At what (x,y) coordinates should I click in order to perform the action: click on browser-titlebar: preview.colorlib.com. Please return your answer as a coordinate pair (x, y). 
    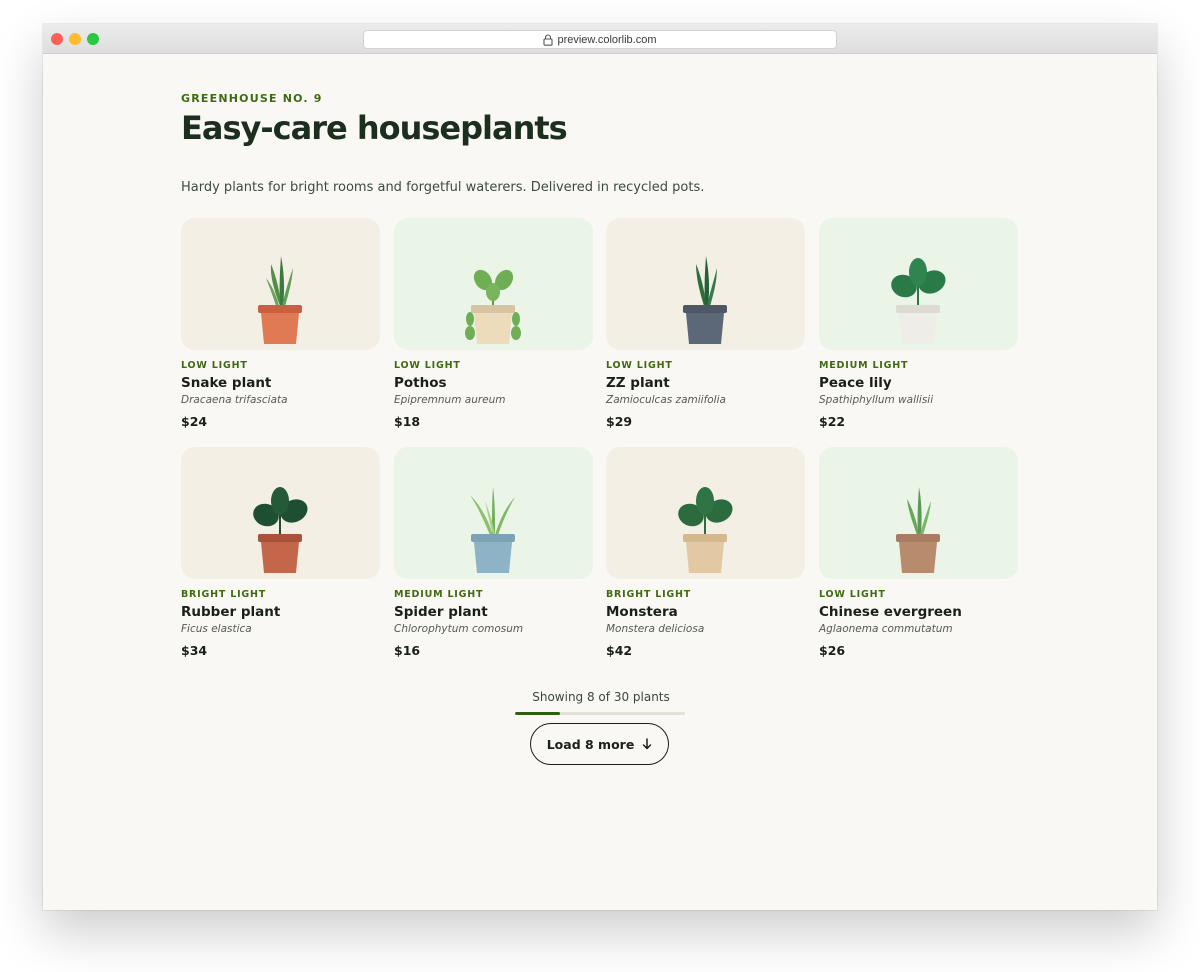
    Looking at the image, I should click on (600, 39).